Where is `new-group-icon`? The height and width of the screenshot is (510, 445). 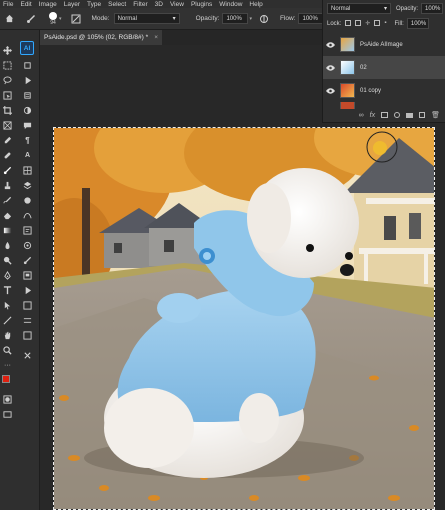 new-group-icon is located at coordinates (410, 115).